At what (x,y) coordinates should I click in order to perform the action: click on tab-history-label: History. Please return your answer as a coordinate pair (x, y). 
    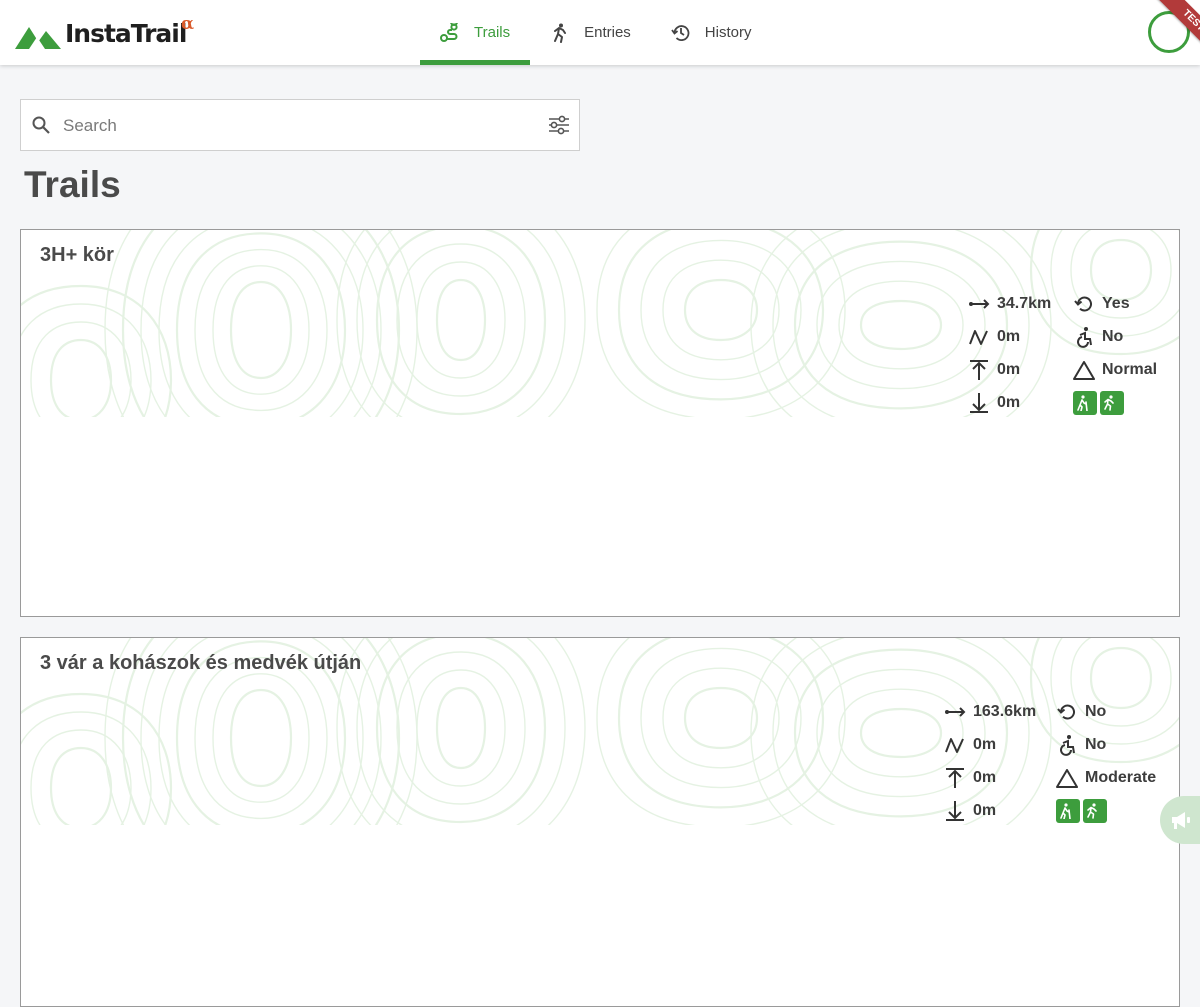
    Looking at the image, I should click on (728, 32).